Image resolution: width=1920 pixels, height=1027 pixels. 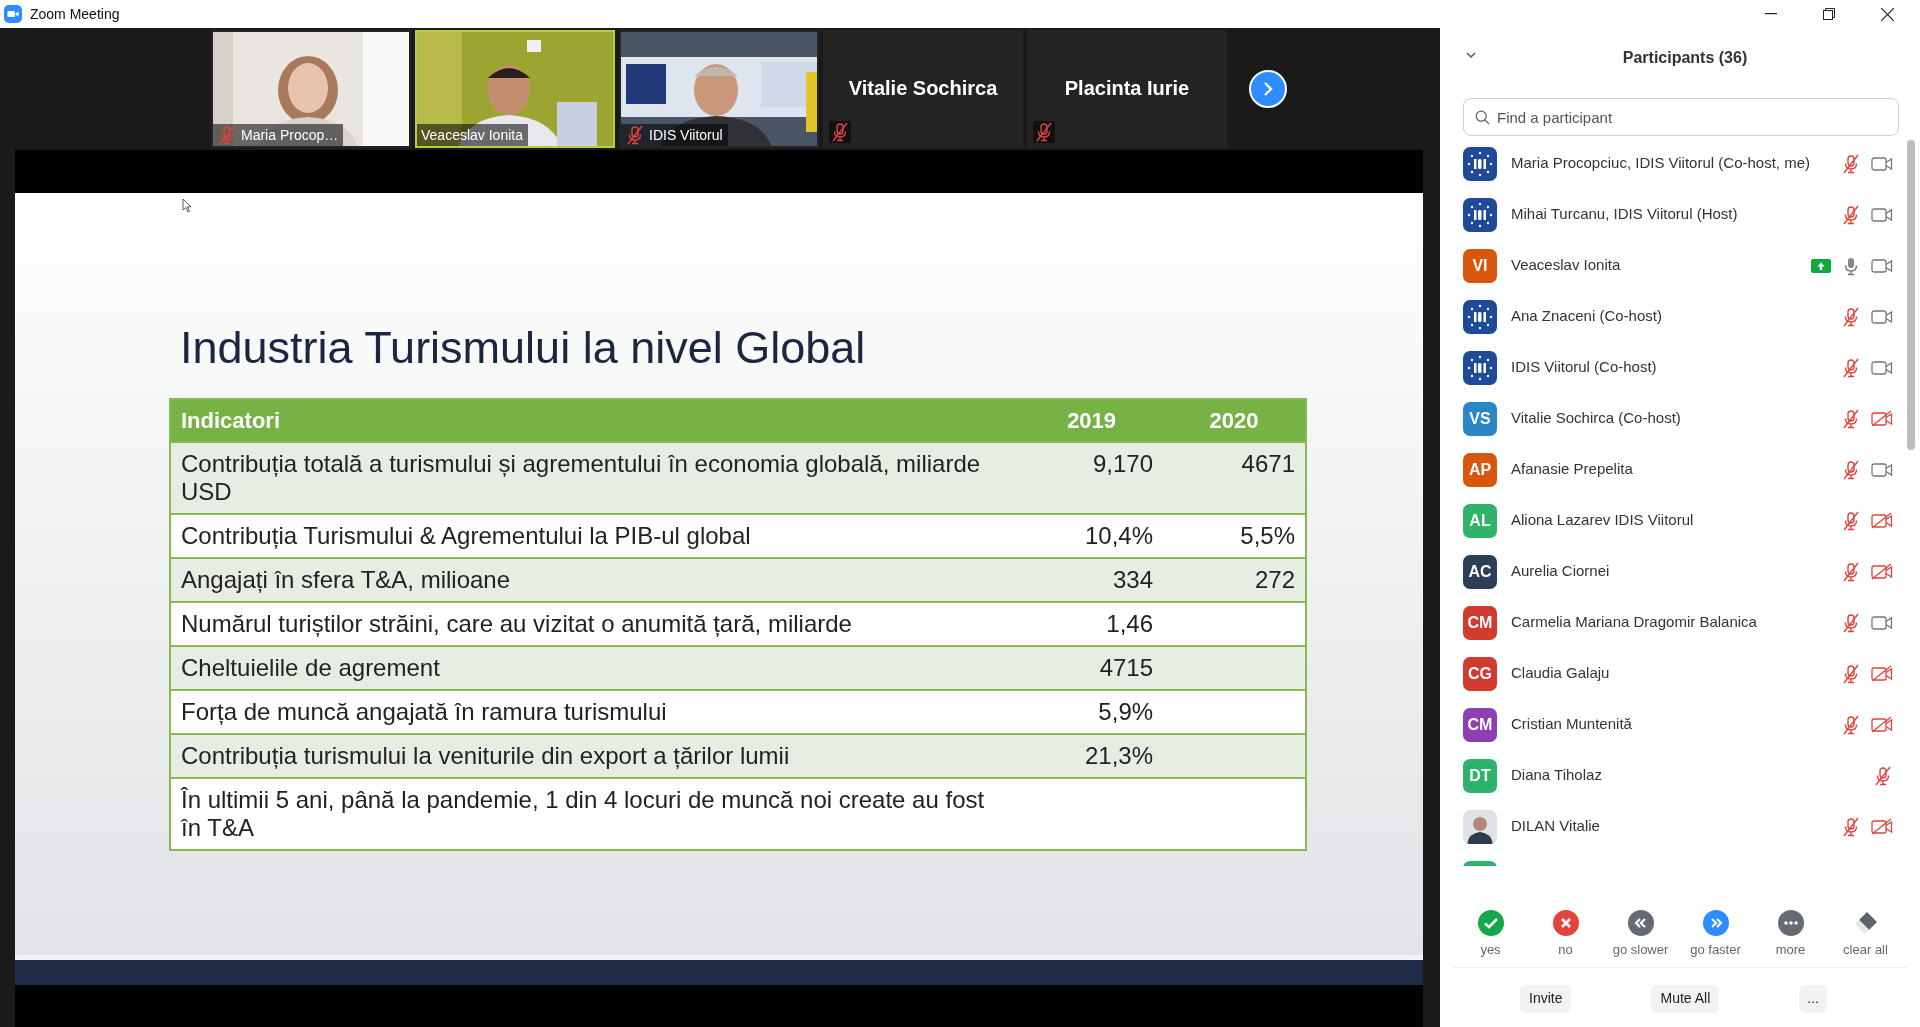 I want to click on window-title: Zoom Meeting, so click(x=75, y=14).